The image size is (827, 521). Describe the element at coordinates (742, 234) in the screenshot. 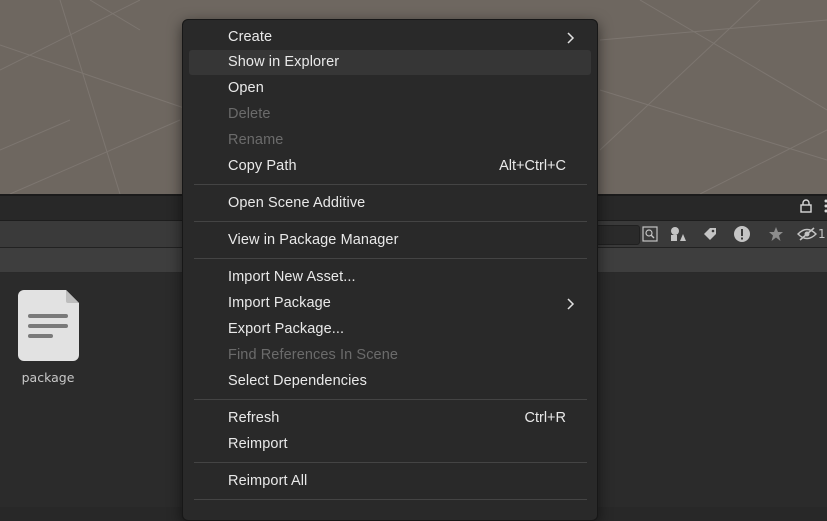

I see `warning-icon` at that location.